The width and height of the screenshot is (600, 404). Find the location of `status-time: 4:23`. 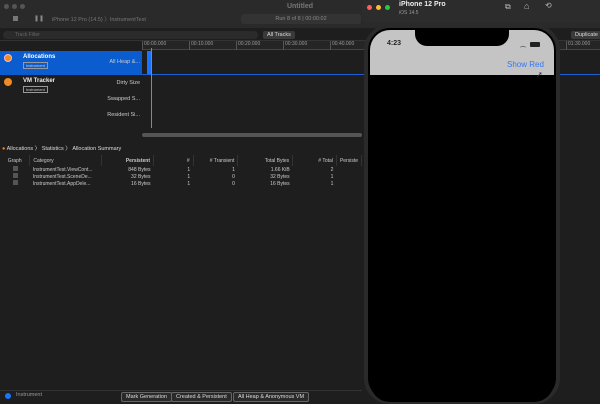

status-time: 4:23 is located at coordinates (394, 43).